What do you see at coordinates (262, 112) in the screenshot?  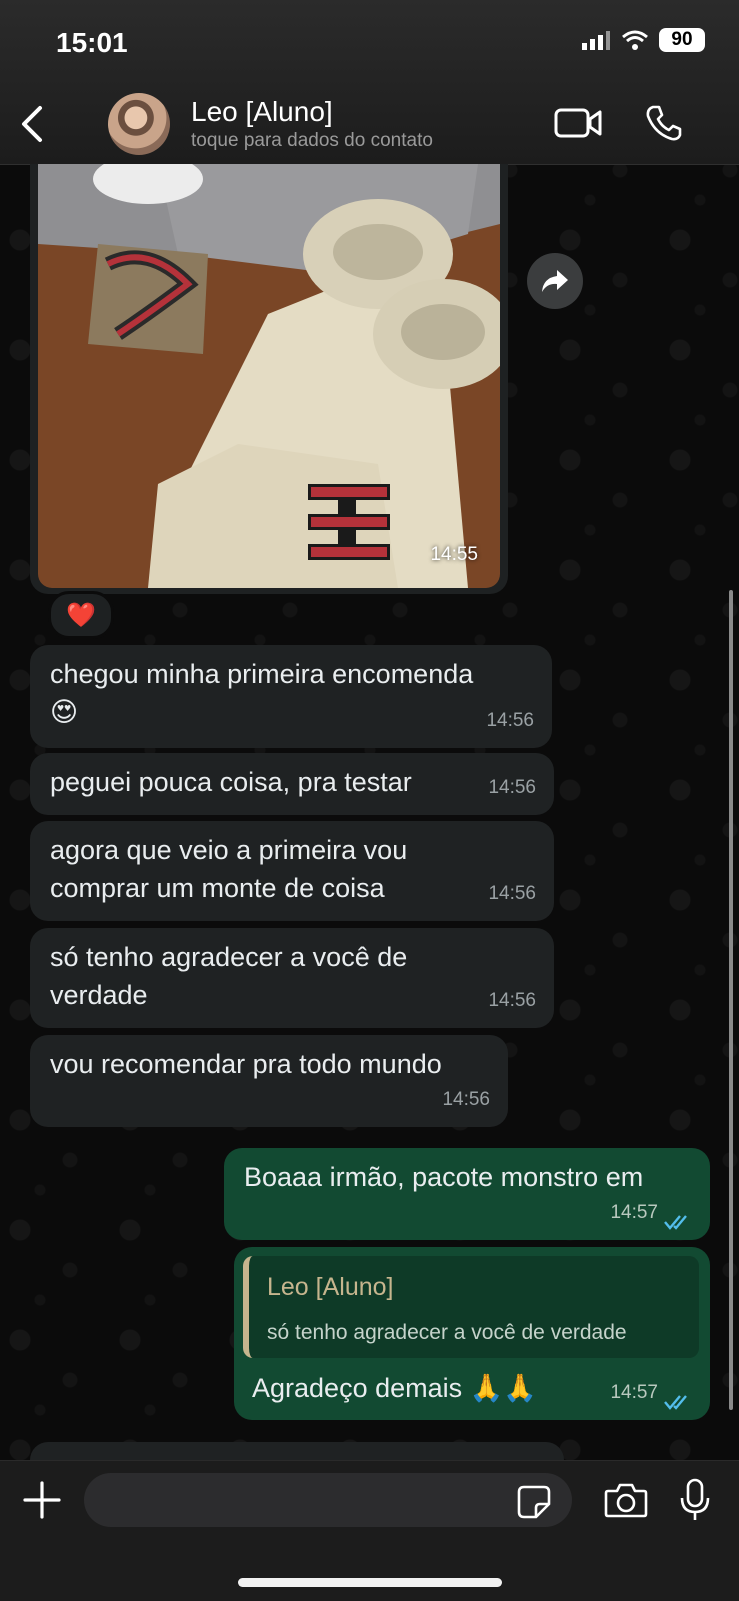 I see `contact-name: Leo [Aluno]` at bounding box center [262, 112].